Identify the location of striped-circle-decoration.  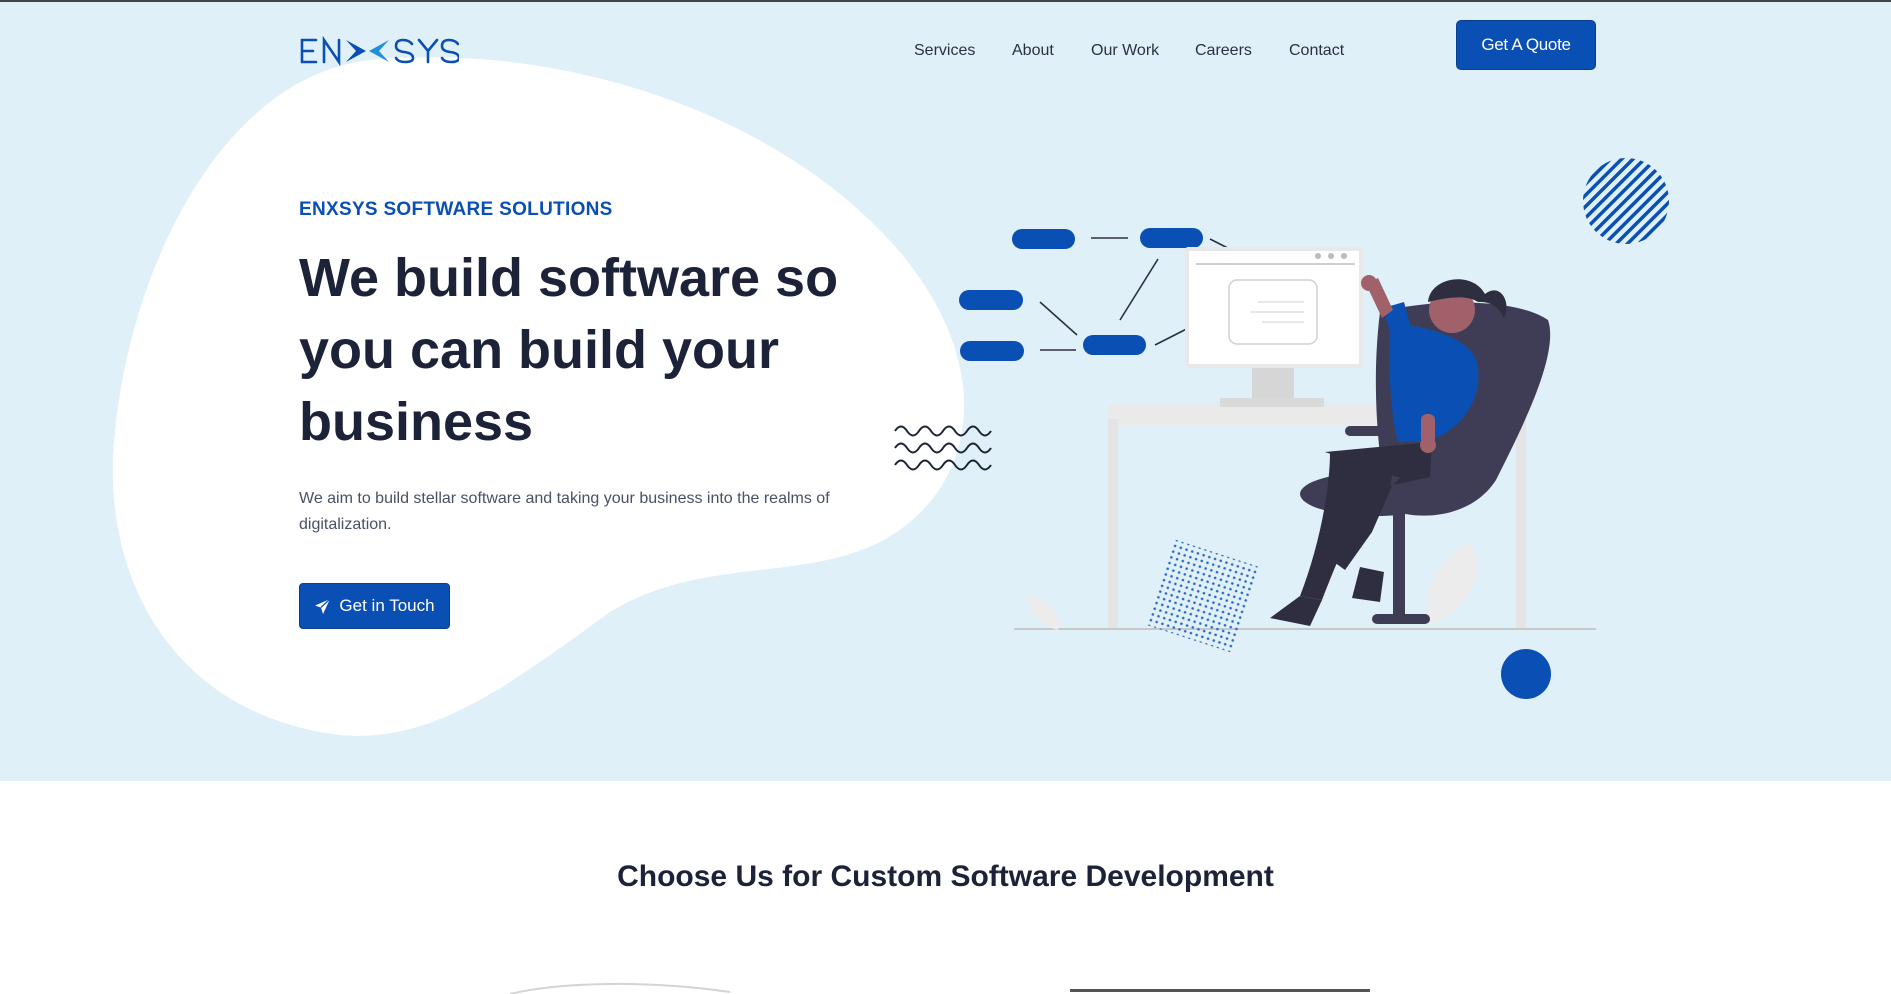
(1626, 201).